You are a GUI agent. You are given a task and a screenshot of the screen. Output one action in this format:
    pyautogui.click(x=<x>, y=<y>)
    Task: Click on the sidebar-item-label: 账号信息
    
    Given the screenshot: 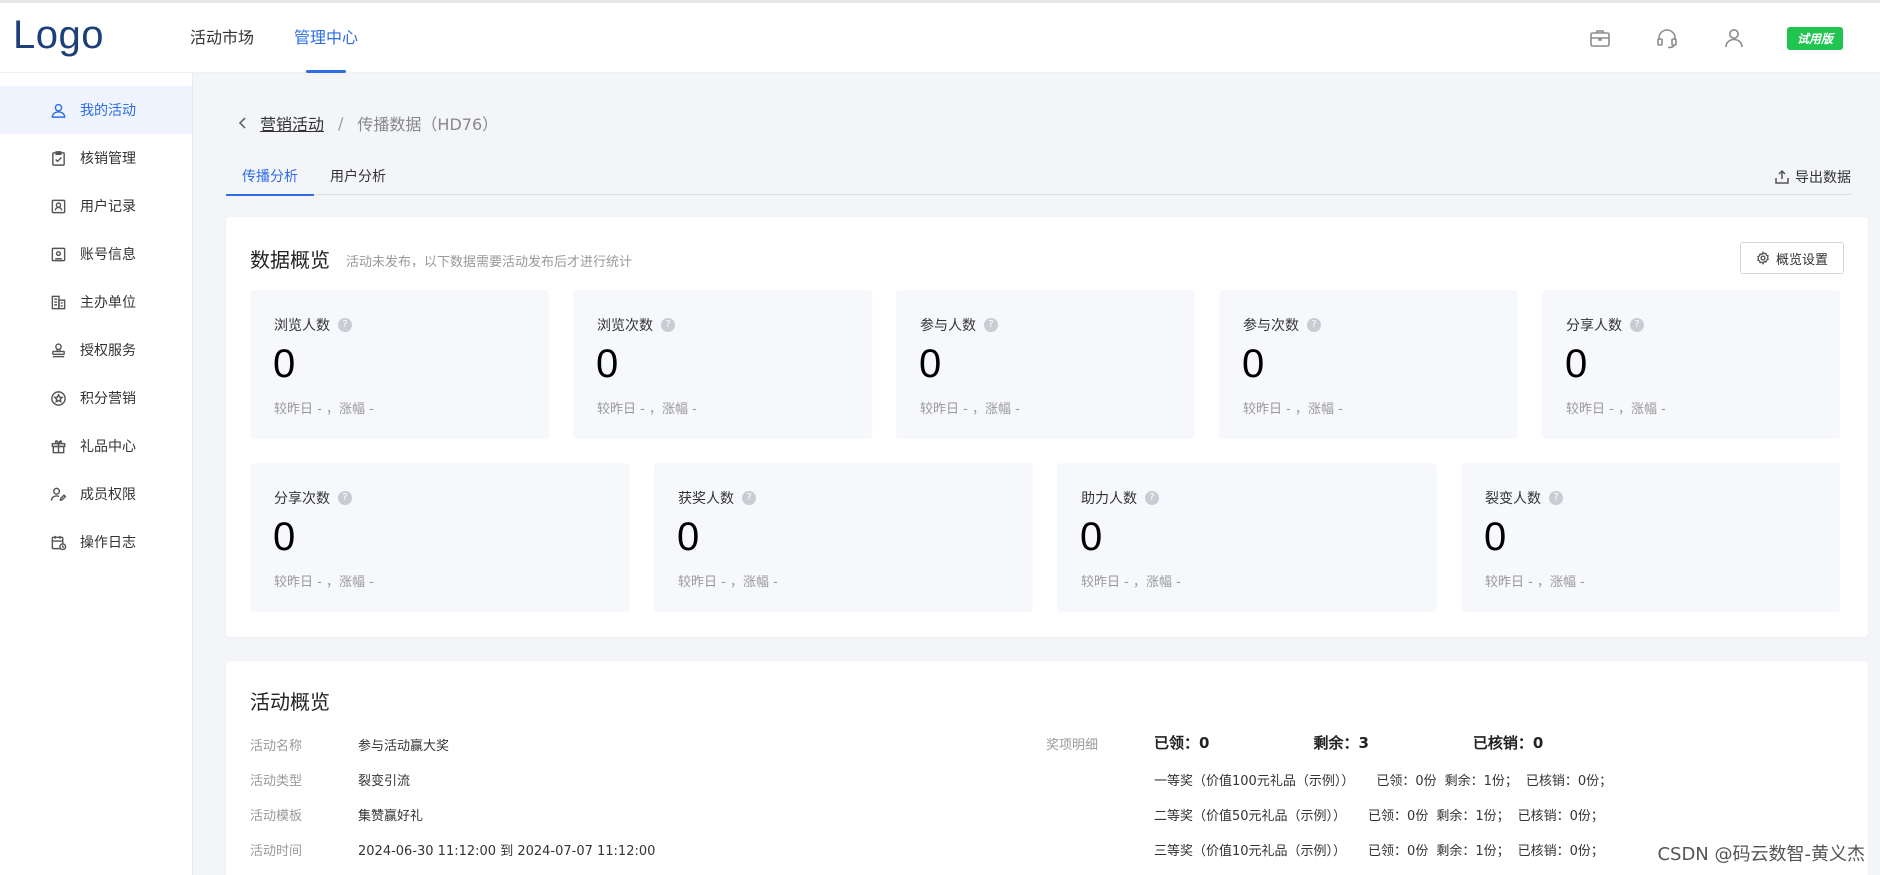 What is the action you would take?
    pyautogui.click(x=108, y=255)
    